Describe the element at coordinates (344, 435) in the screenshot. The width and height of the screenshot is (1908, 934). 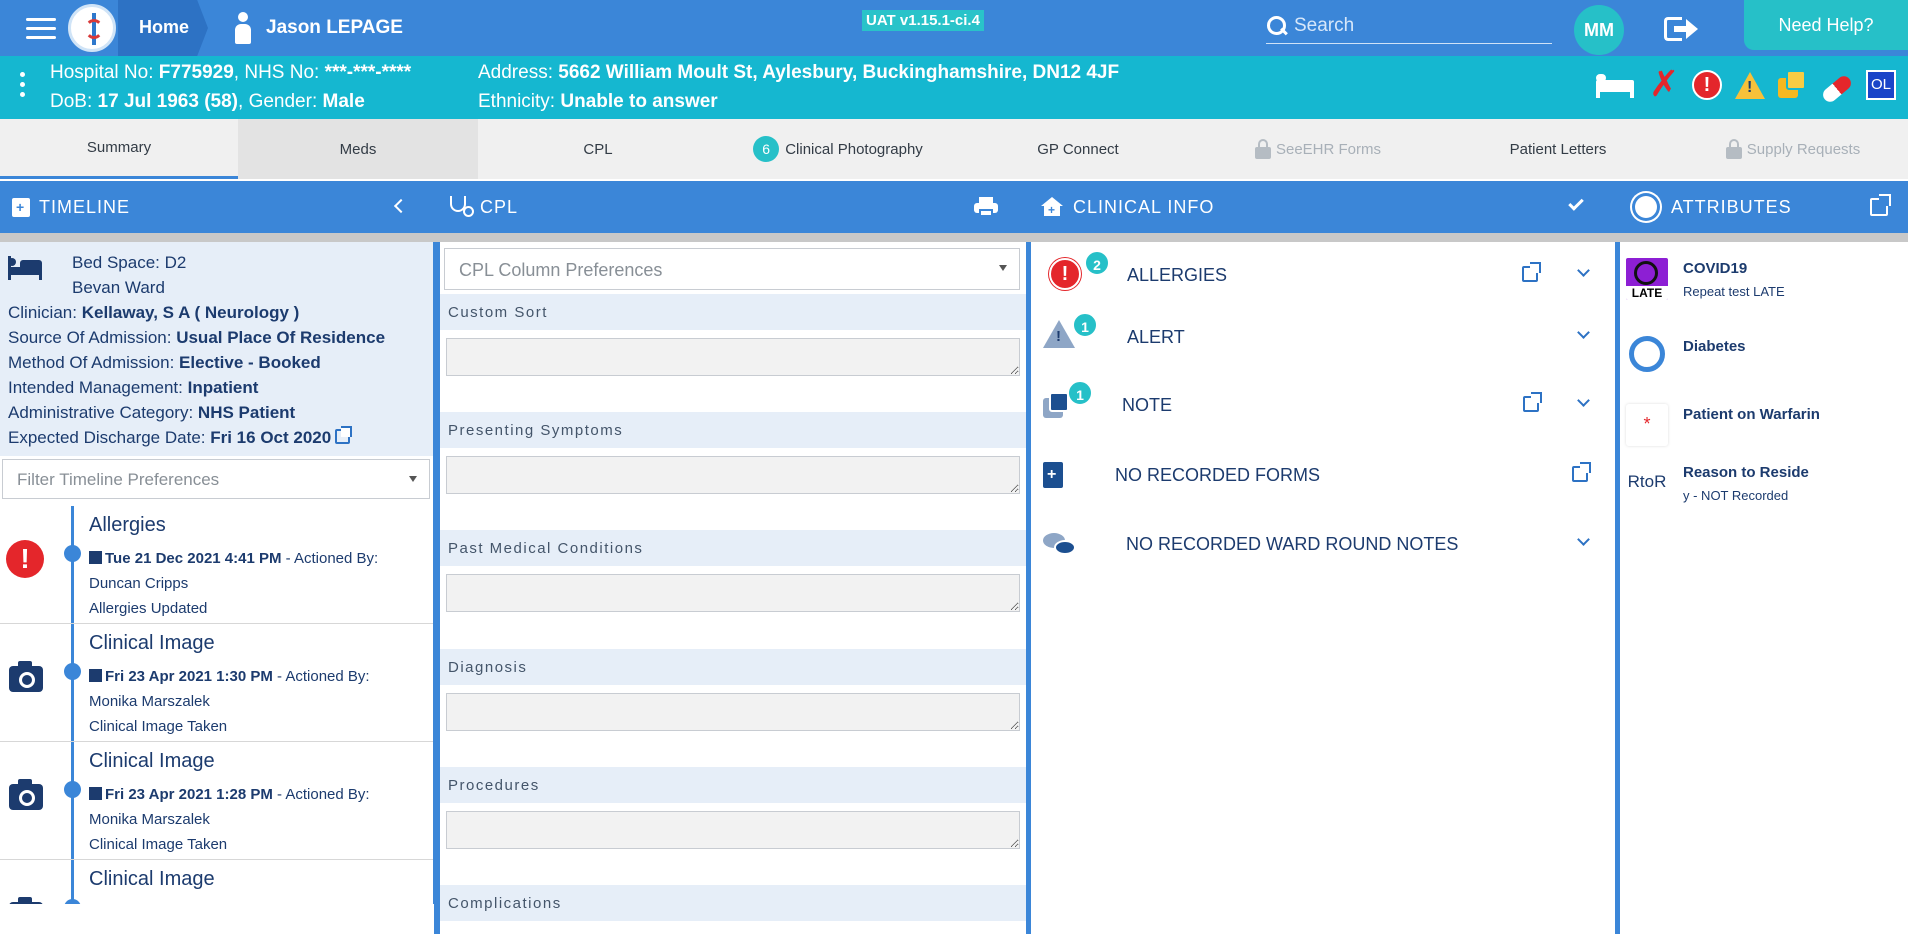
I see `edit-discharge-icon` at that location.